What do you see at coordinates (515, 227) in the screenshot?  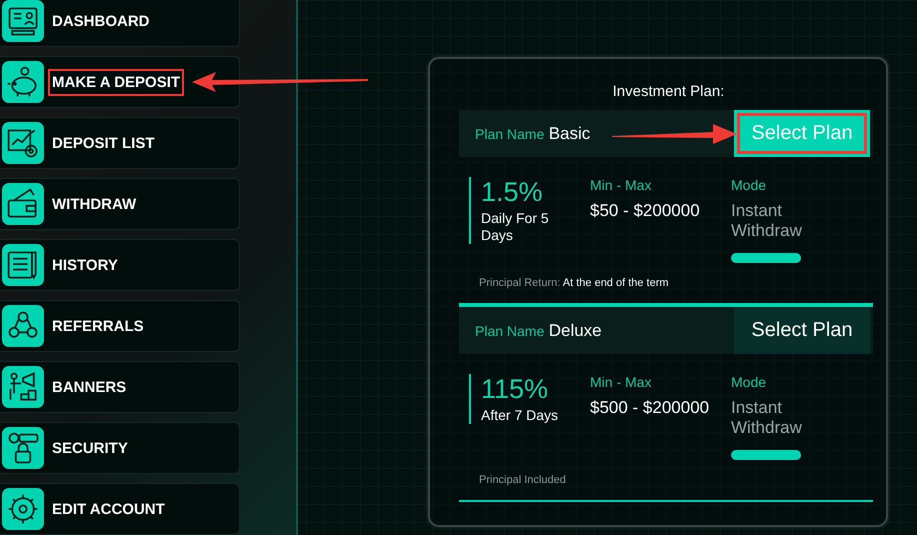 I see `term-text: Daily For 5 Days` at bounding box center [515, 227].